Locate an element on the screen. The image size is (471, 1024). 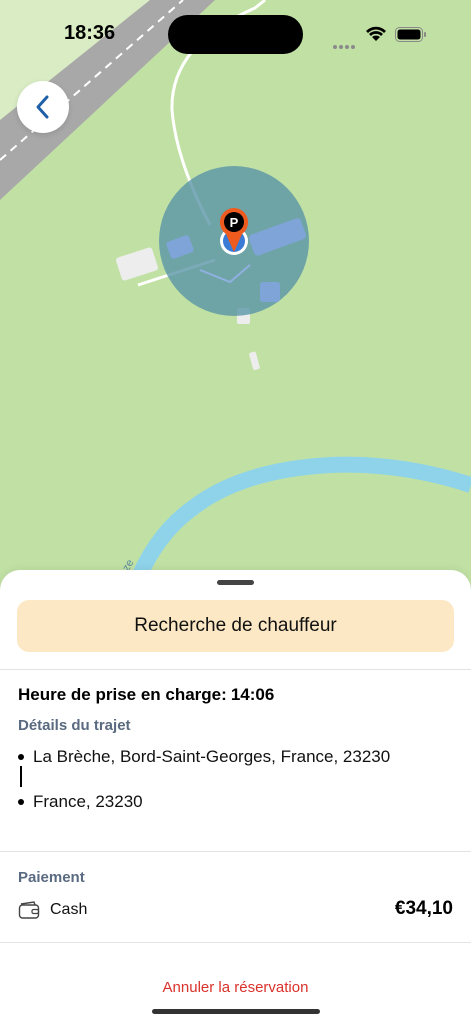
pickup-time-row: Heure de prise en charge: 14:06 is located at coordinates (146, 695).